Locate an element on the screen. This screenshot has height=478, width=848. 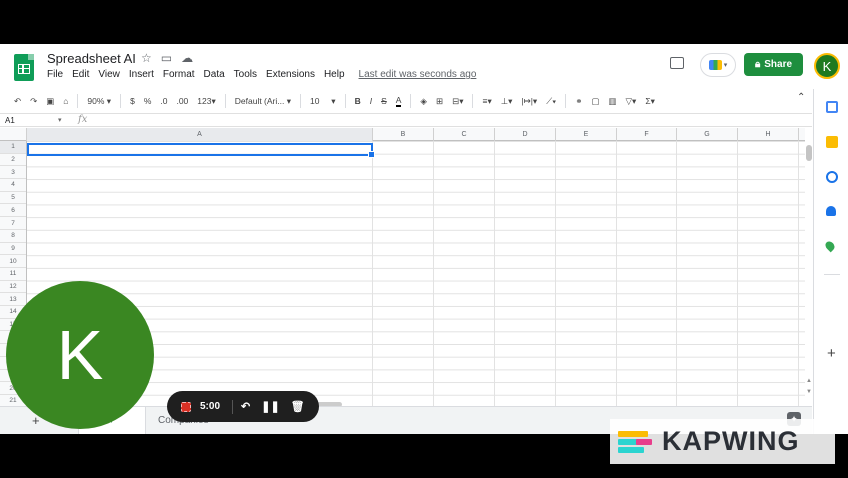
row-header: 13 is located at coordinates (13, 300).